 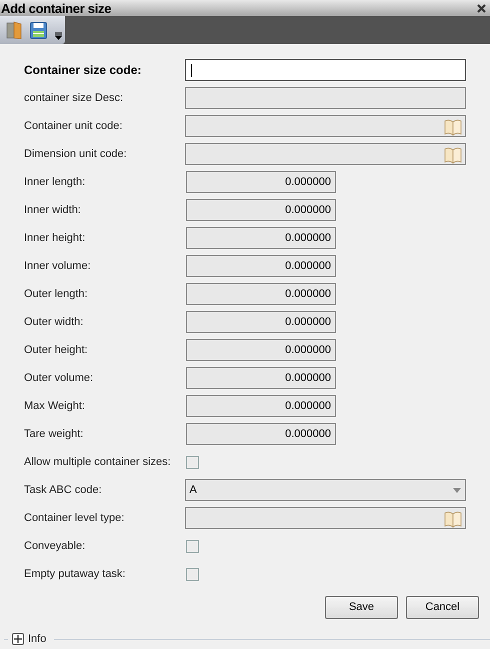 I want to click on field-label: Outer length:, so click(x=56, y=294).